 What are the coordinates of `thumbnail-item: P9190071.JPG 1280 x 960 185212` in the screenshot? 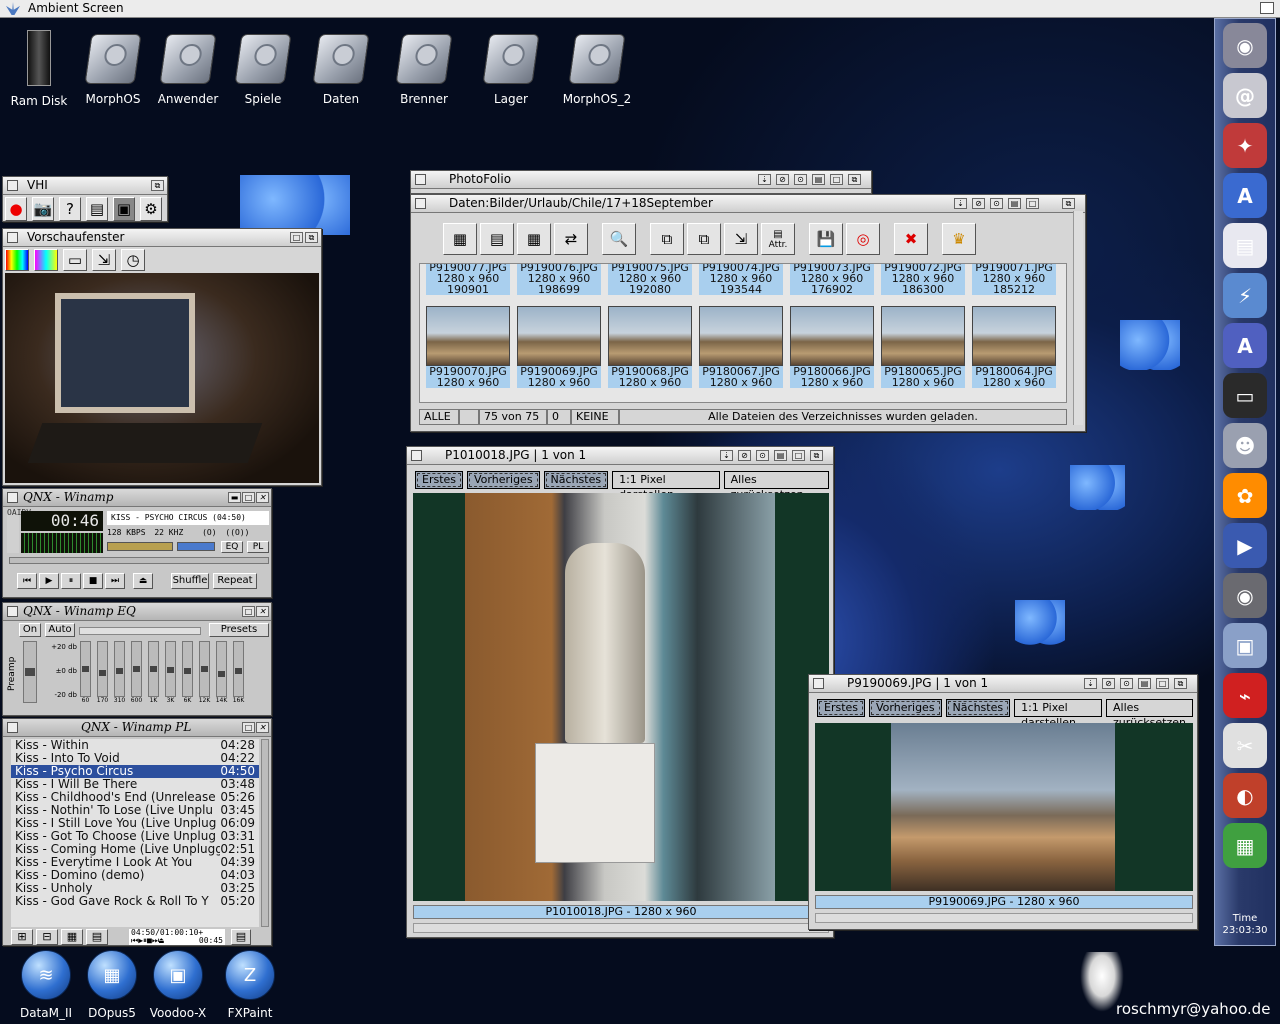 It's located at (1014, 279).